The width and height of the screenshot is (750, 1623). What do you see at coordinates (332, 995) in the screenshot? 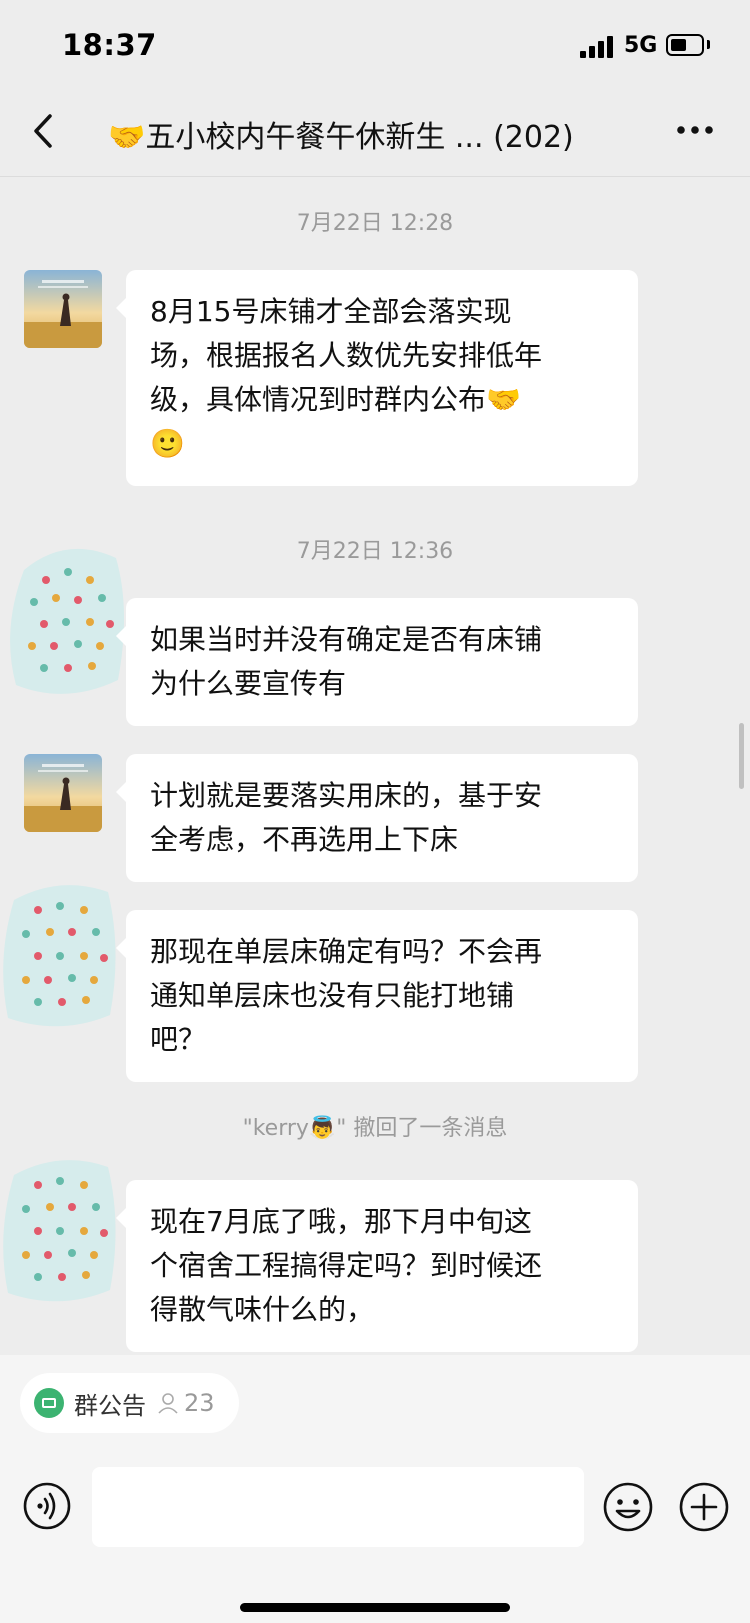
I see `message-line: 通知单层床也没有只能打地铺` at bounding box center [332, 995].